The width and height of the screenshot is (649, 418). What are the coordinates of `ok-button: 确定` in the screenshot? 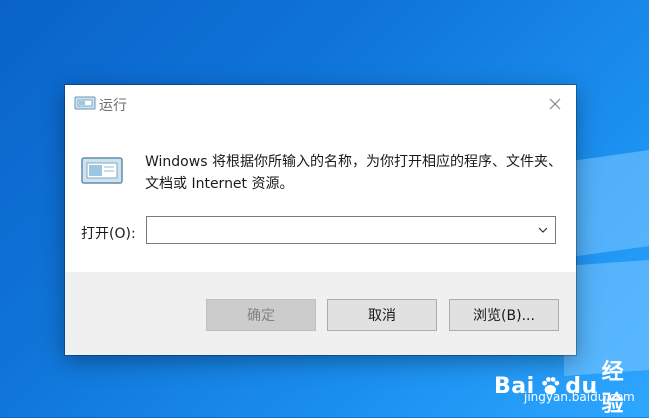 It's located at (261, 315).